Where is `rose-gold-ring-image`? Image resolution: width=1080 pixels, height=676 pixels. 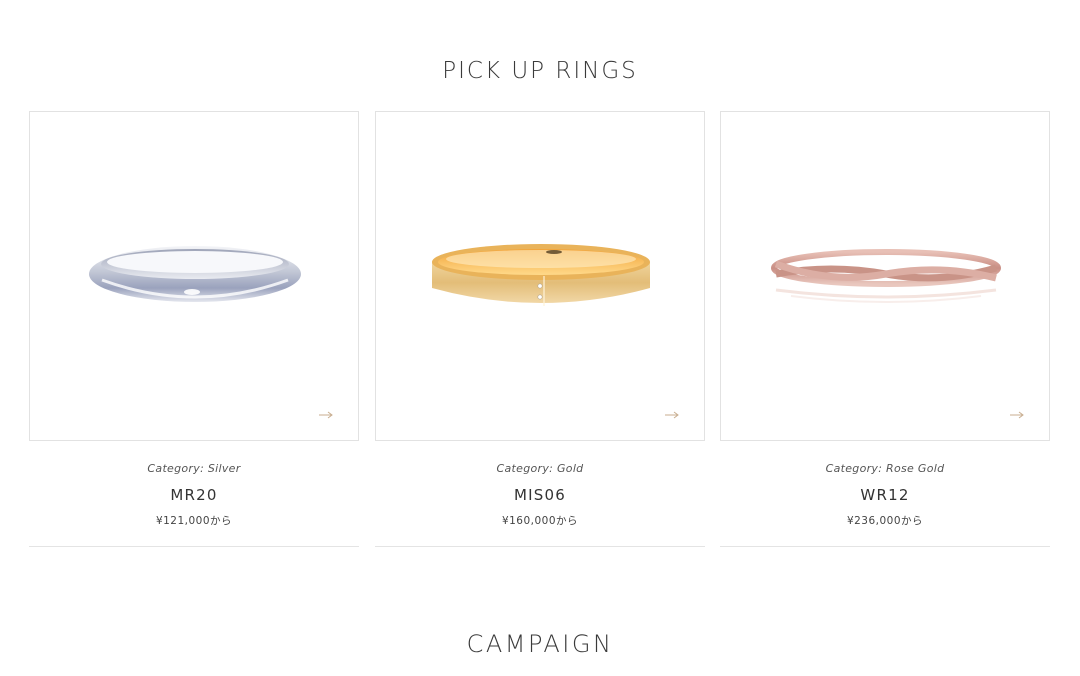
rose-gold-ring-image is located at coordinates (886, 276).